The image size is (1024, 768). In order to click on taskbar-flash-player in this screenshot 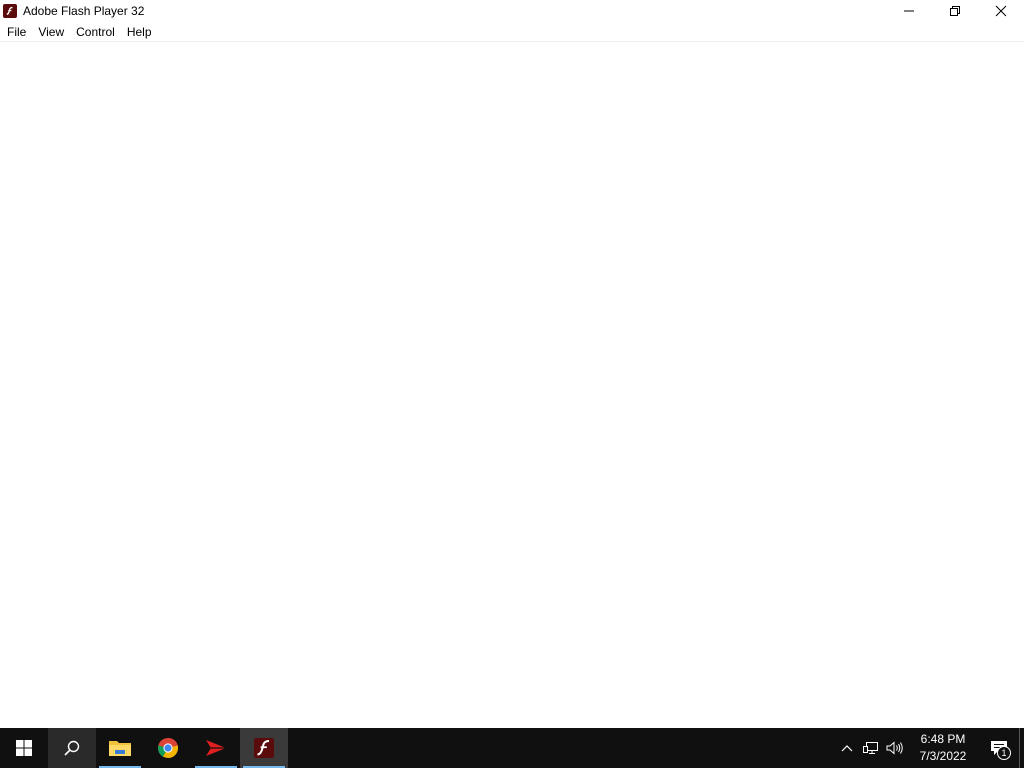, I will do `click(264, 748)`.